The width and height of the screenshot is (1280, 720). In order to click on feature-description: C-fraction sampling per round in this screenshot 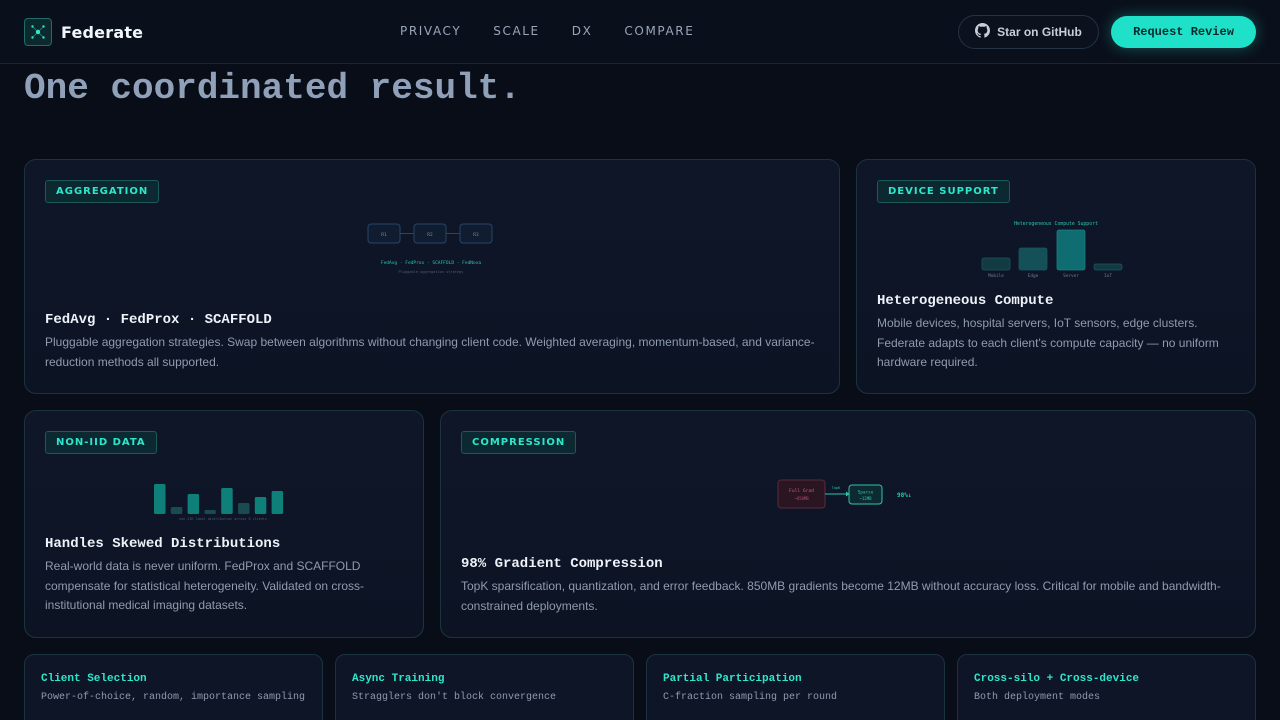, I will do `click(750, 697)`.